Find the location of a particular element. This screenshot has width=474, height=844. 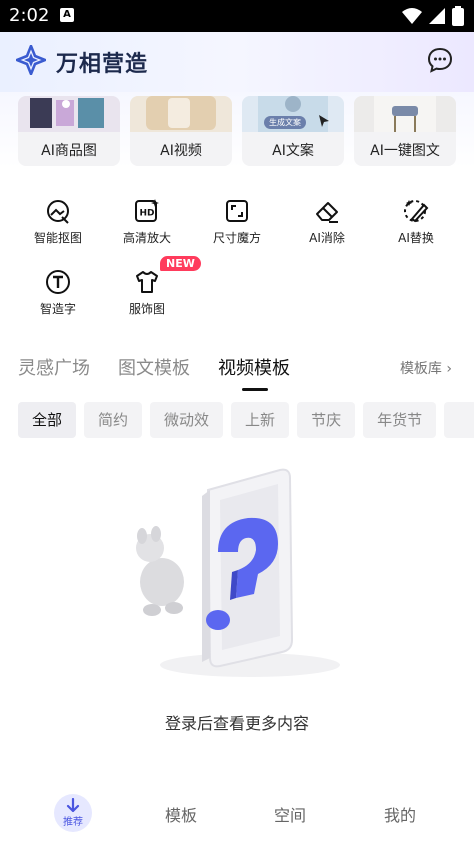

tool-label: 服饰图 is located at coordinates (146, 309).